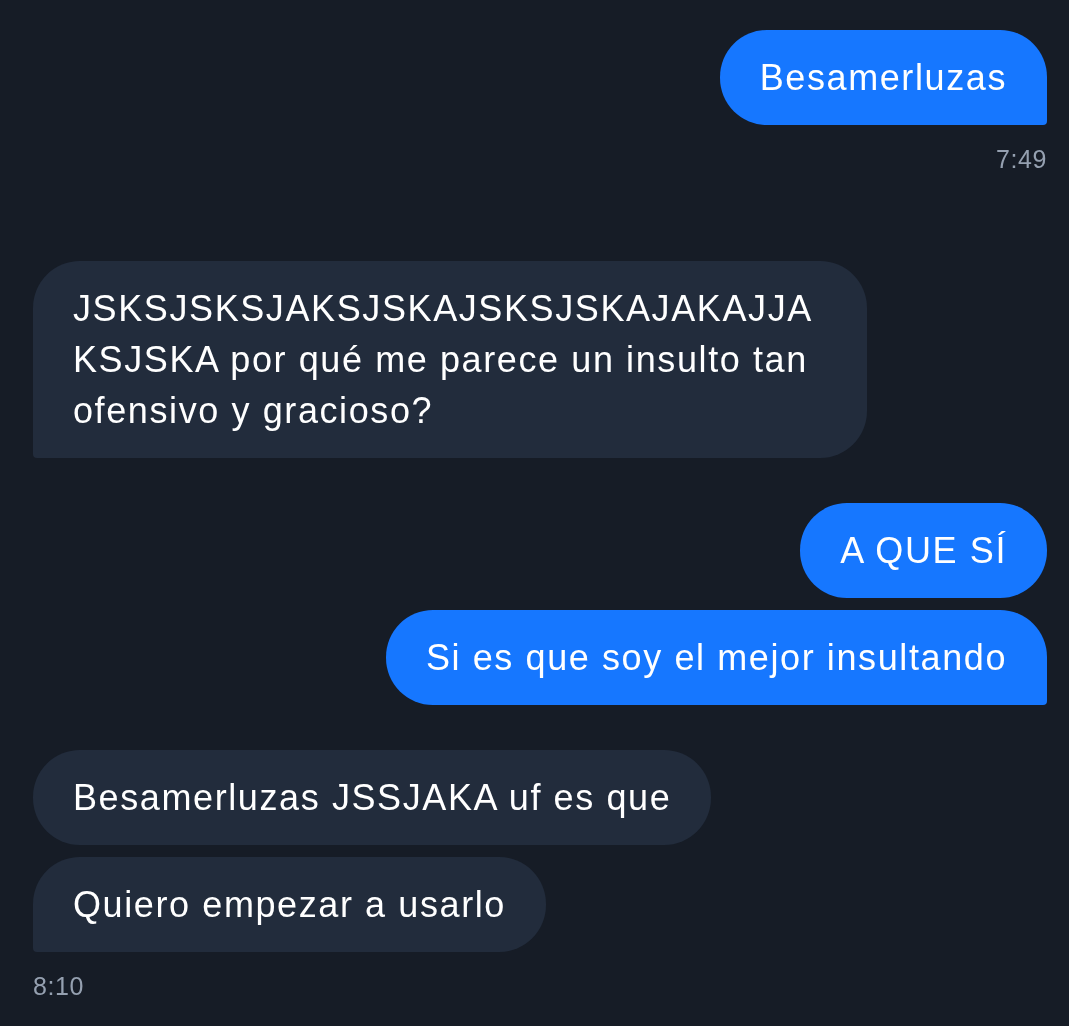 This screenshot has width=1069, height=1026. Describe the element at coordinates (1021, 159) in the screenshot. I see `timestamp: 7:49` at that location.